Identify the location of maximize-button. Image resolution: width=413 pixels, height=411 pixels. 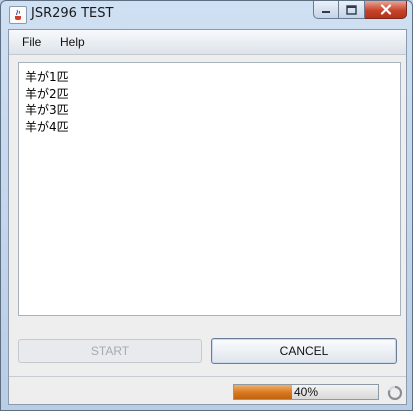
(352, 10).